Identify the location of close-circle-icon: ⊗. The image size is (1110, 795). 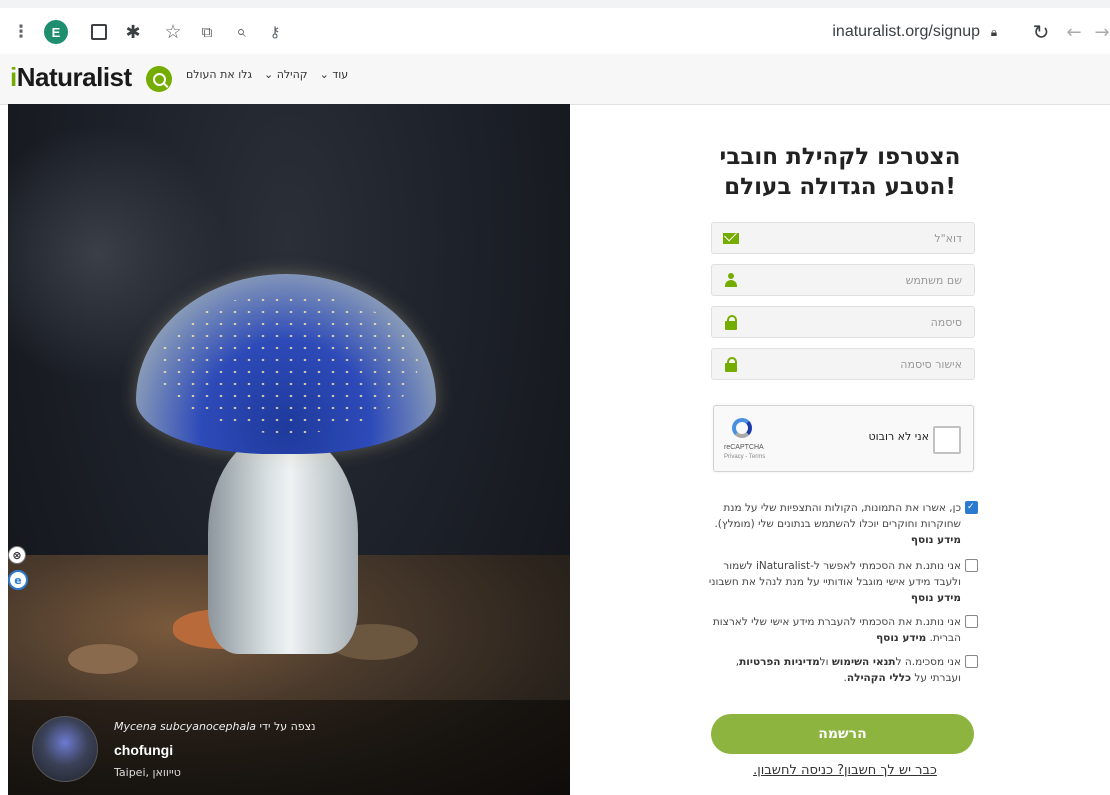
(17, 555).